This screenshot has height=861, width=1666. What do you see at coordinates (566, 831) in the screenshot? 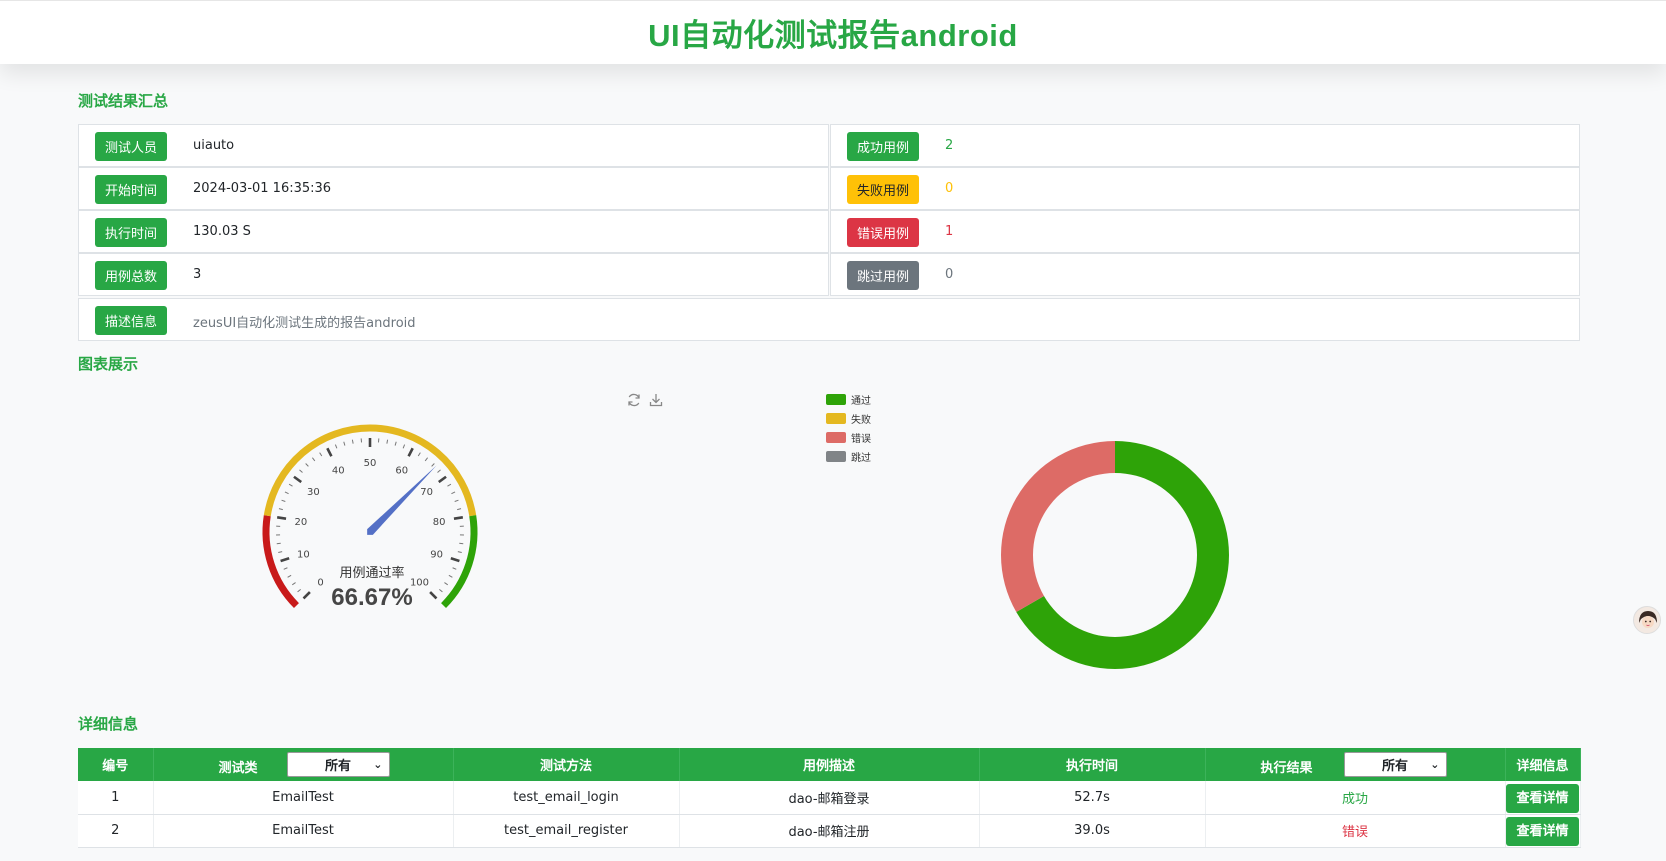
I see `cell-method: test_email_register` at bounding box center [566, 831].